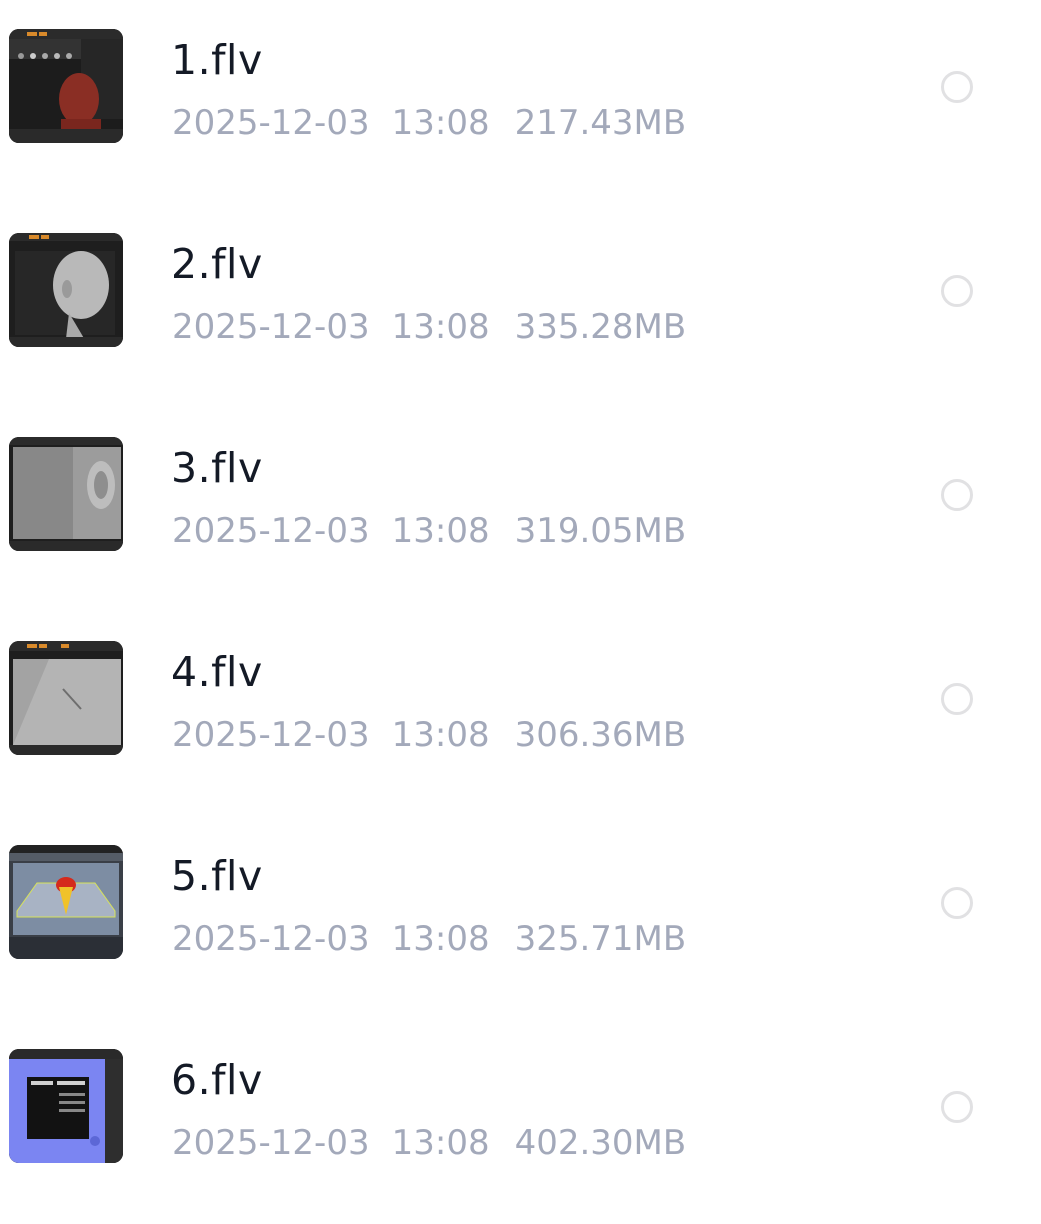  Describe the element at coordinates (600, 327) in the screenshot. I see `file-size: 335.28MB` at that location.